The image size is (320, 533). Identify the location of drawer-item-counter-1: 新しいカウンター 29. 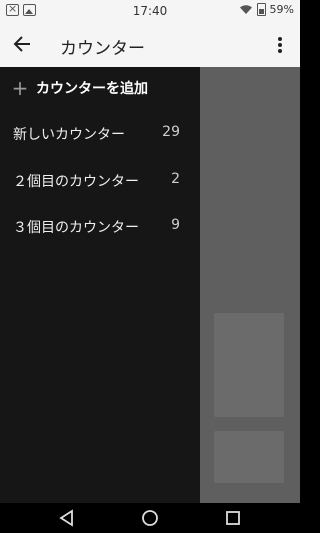
(100, 133).